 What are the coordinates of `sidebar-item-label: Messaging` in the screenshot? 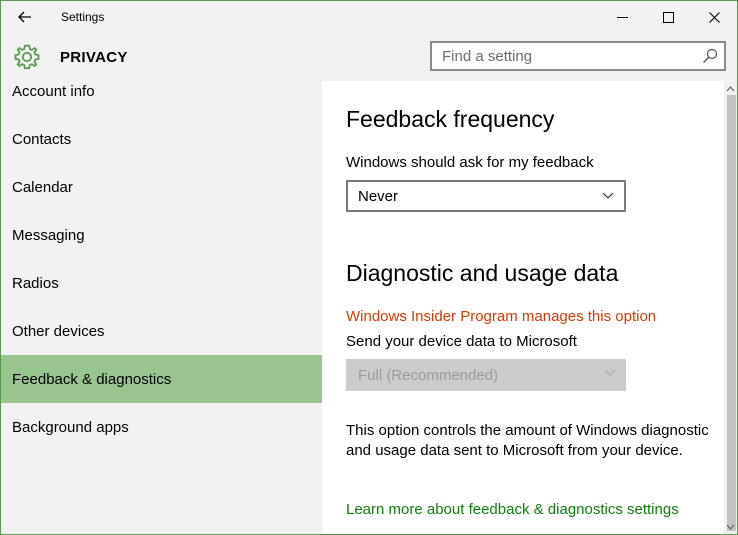 It's located at (48, 235).